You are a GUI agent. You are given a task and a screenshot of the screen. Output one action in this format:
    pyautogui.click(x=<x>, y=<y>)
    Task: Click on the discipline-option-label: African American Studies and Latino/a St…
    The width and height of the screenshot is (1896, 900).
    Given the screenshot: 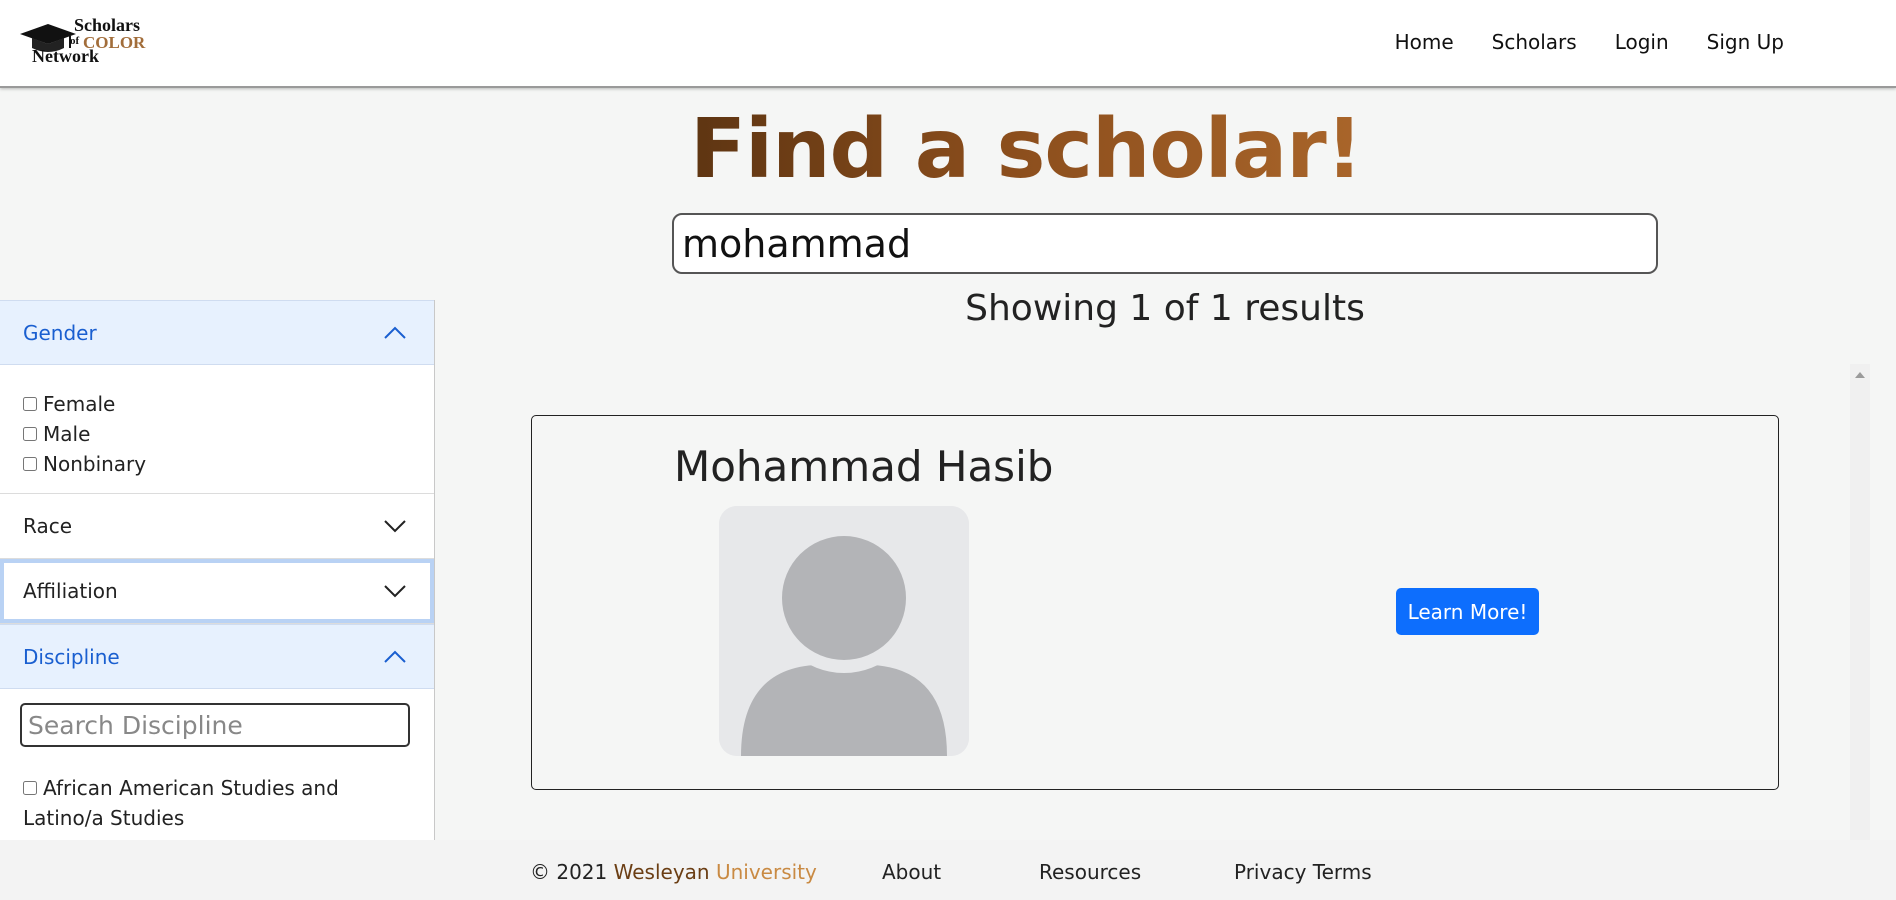 What is the action you would take?
    pyautogui.click(x=181, y=803)
    